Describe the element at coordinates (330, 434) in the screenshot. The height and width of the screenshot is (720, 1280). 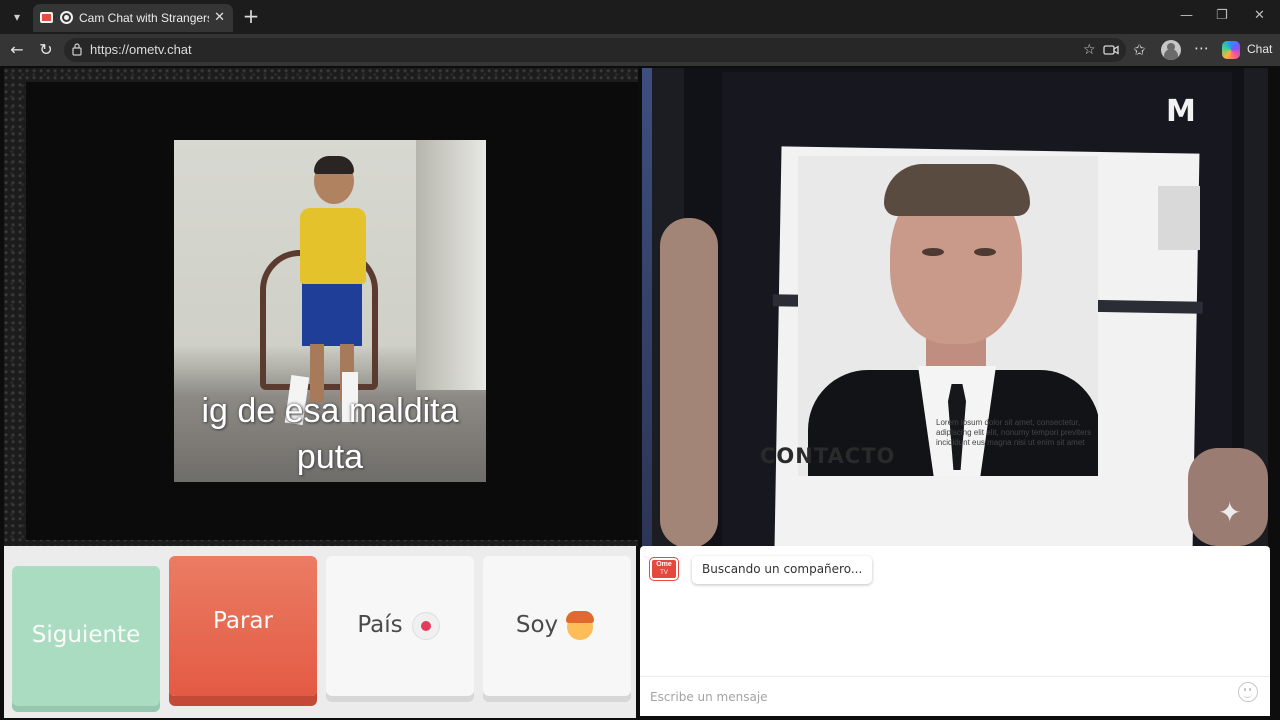
I see `meme-caption: ig de esa maldita puta` at that location.